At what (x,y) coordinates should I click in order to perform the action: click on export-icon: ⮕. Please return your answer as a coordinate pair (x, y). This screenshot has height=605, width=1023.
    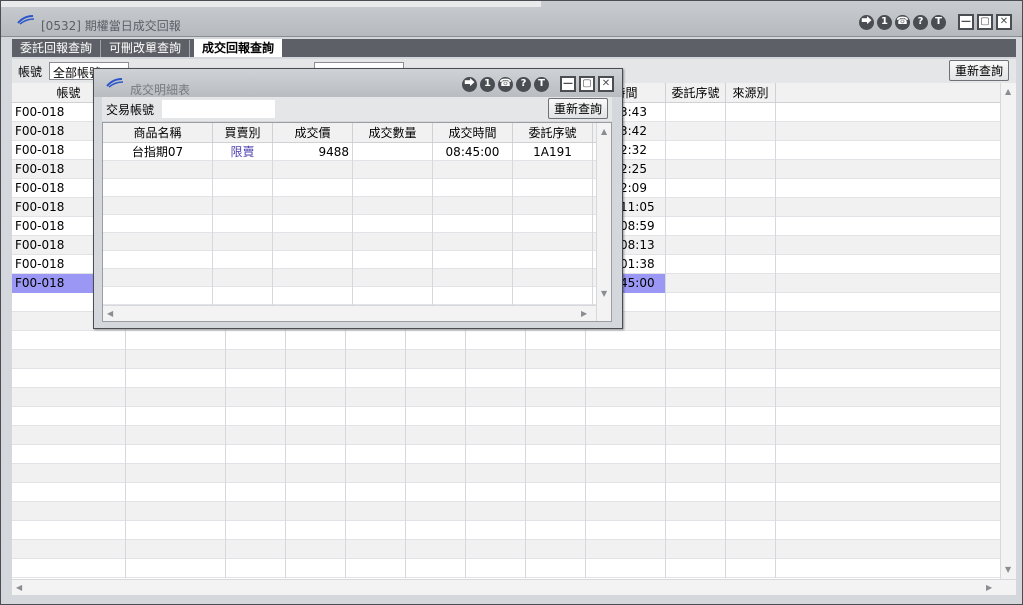
    Looking at the image, I should click on (866, 22).